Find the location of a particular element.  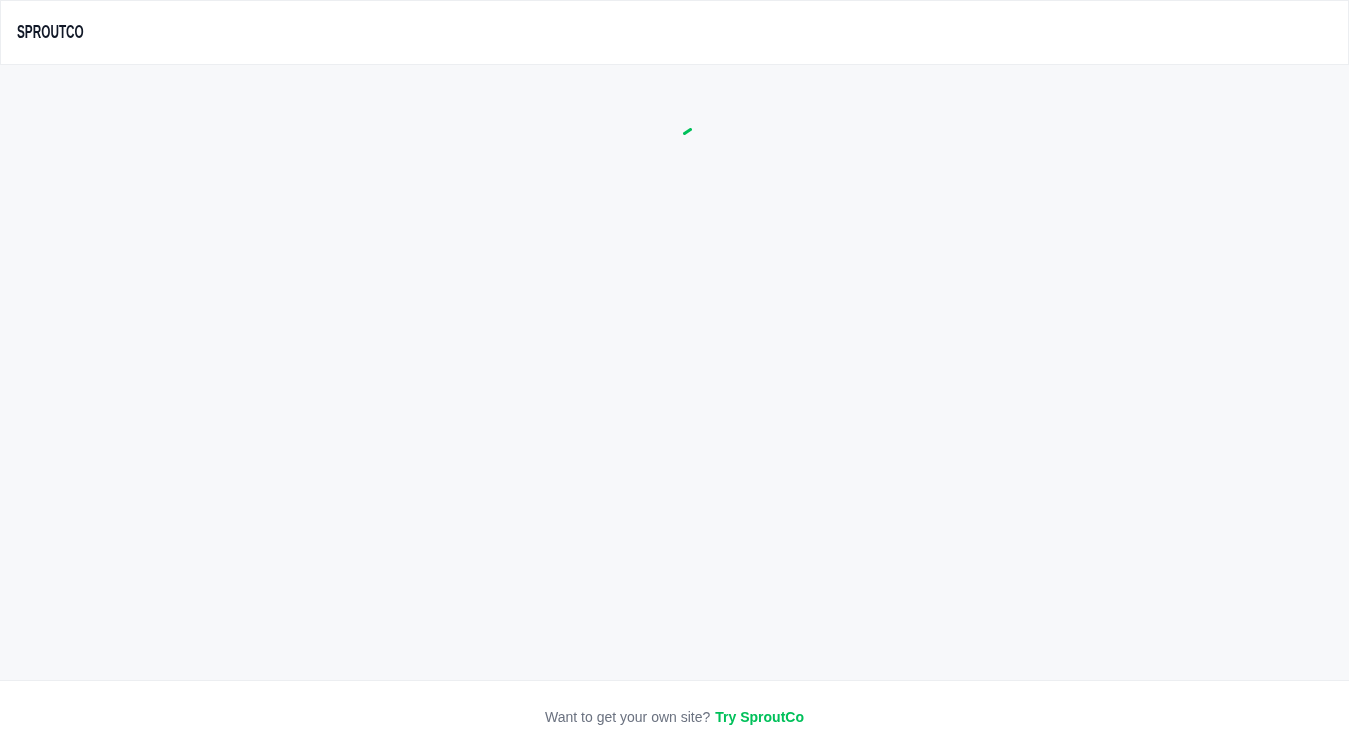

footer-prompt: Want to get your own site? is located at coordinates (628, 716).